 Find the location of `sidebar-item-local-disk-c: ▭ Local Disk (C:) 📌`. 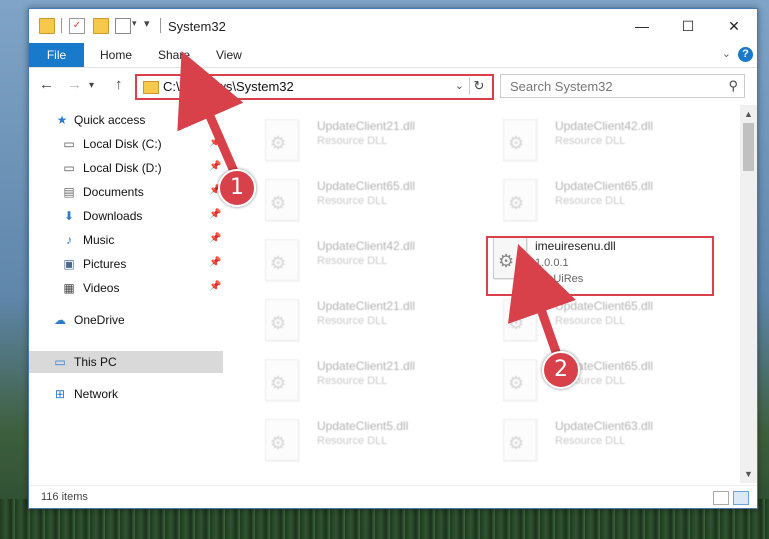

sidebar-item-local-disk-c: ▭ Local Disk (C:) 📌 is located at coordinates (126, 144).